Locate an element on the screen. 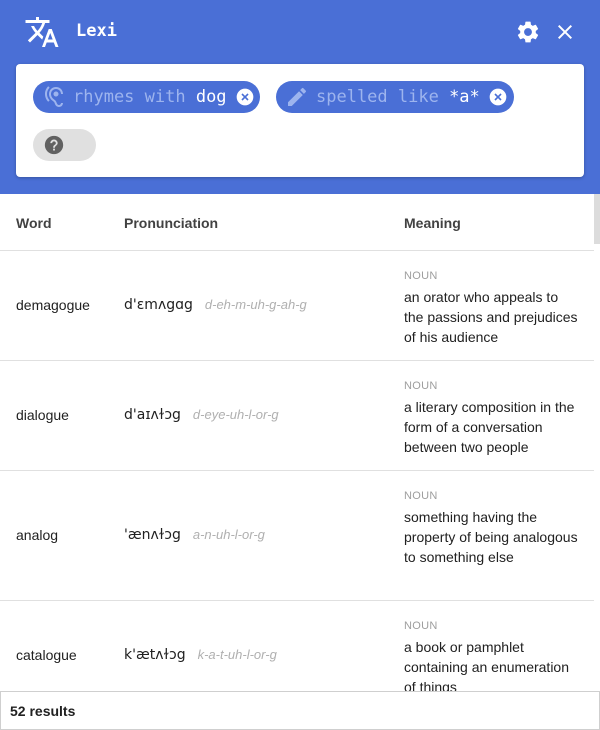 Image resolution: width=600 pixels, height=730 pixels. rhymes-with-value: dog is located at coordinates (211, 97).